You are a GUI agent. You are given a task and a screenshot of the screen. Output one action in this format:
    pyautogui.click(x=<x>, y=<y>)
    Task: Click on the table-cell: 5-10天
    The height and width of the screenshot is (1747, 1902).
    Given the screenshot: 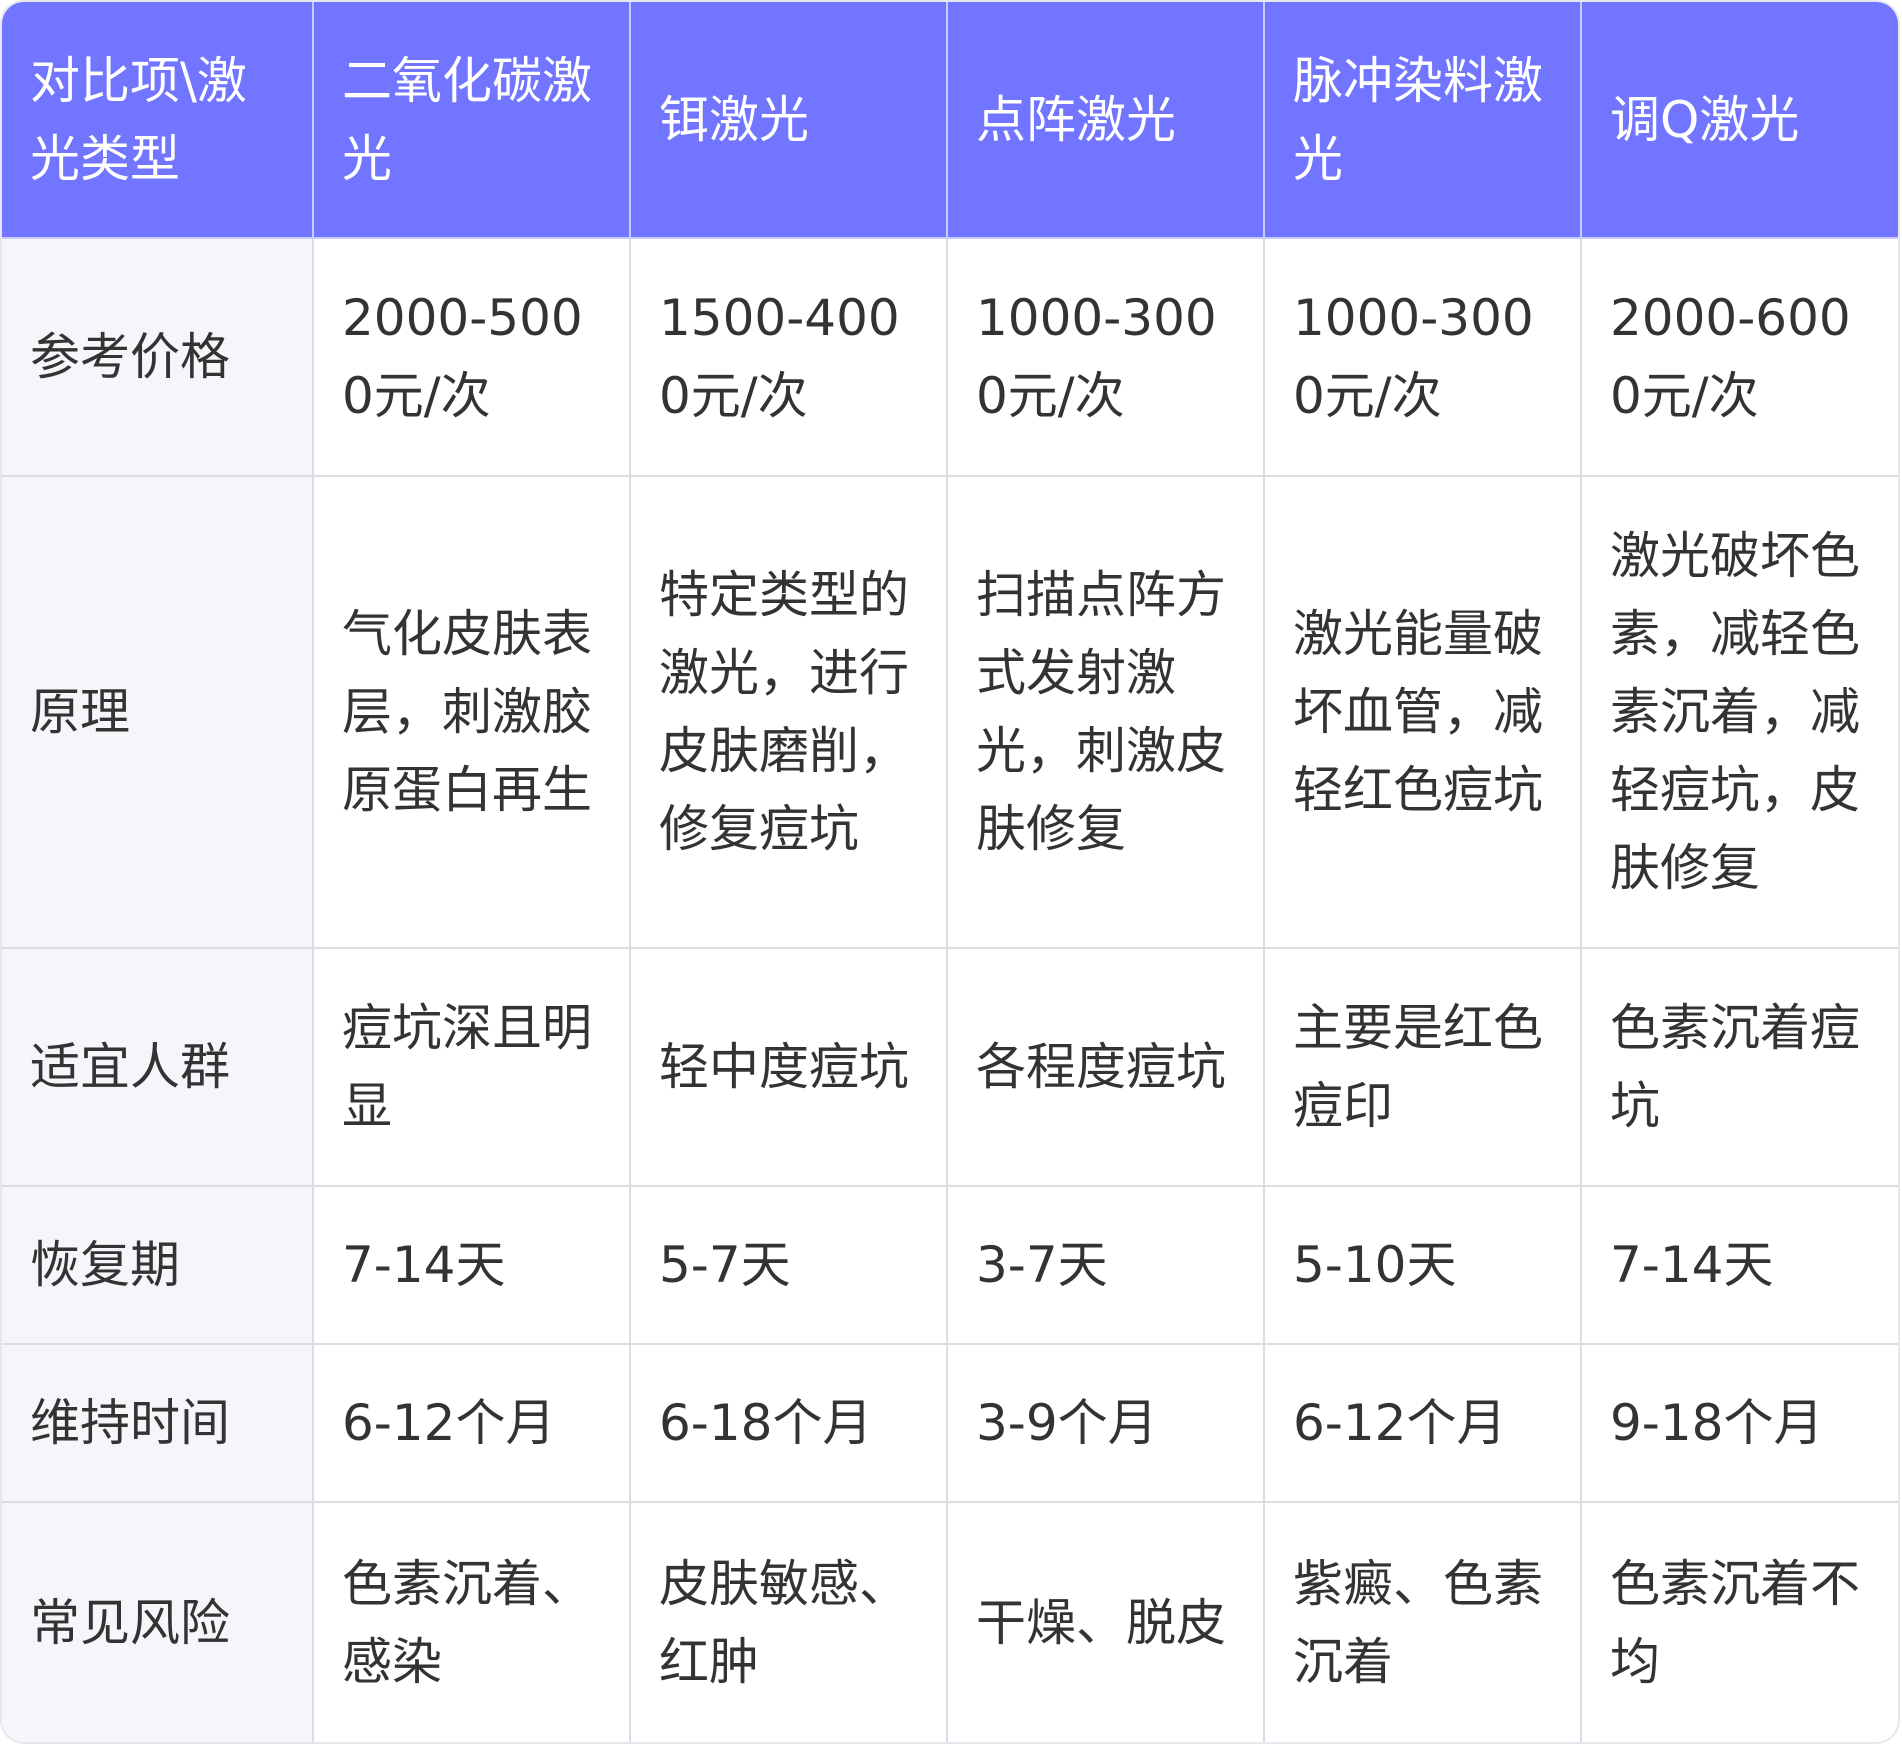 What is the action you would take?
    pyautogui.click(x=1422, y=1265)
    